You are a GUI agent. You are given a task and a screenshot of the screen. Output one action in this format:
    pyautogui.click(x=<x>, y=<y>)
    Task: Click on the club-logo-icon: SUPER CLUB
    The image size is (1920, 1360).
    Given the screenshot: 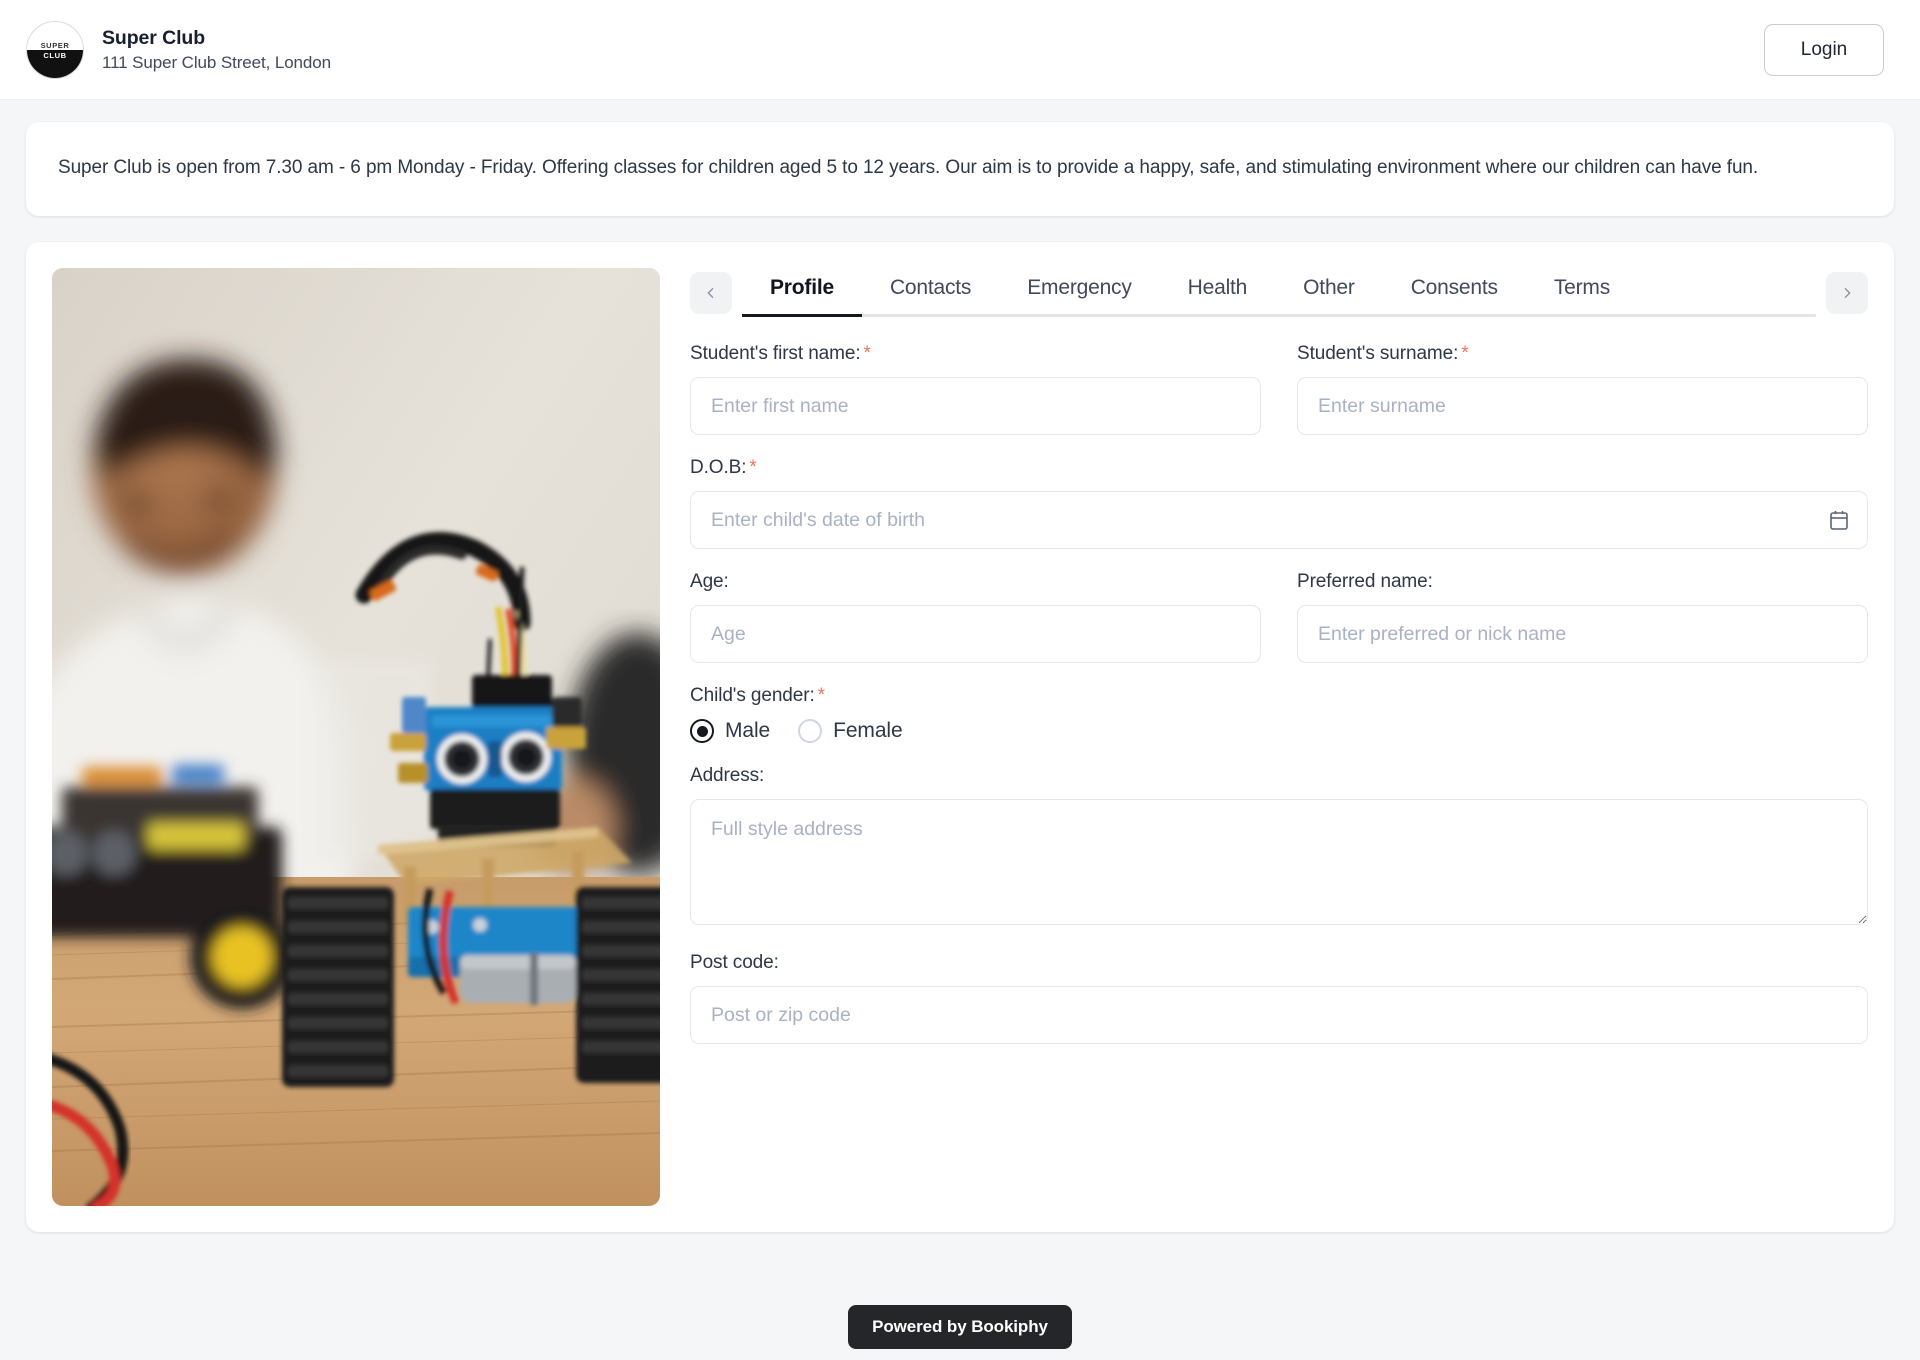 What is the action you would take?
    pyautogui.click(x=55, y=49)
    